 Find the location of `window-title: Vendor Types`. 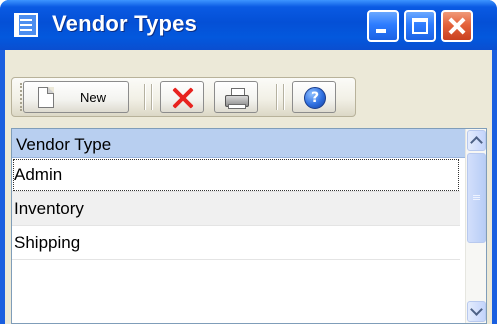

window-title: Vendor Types is located at coordinates (125, 23).